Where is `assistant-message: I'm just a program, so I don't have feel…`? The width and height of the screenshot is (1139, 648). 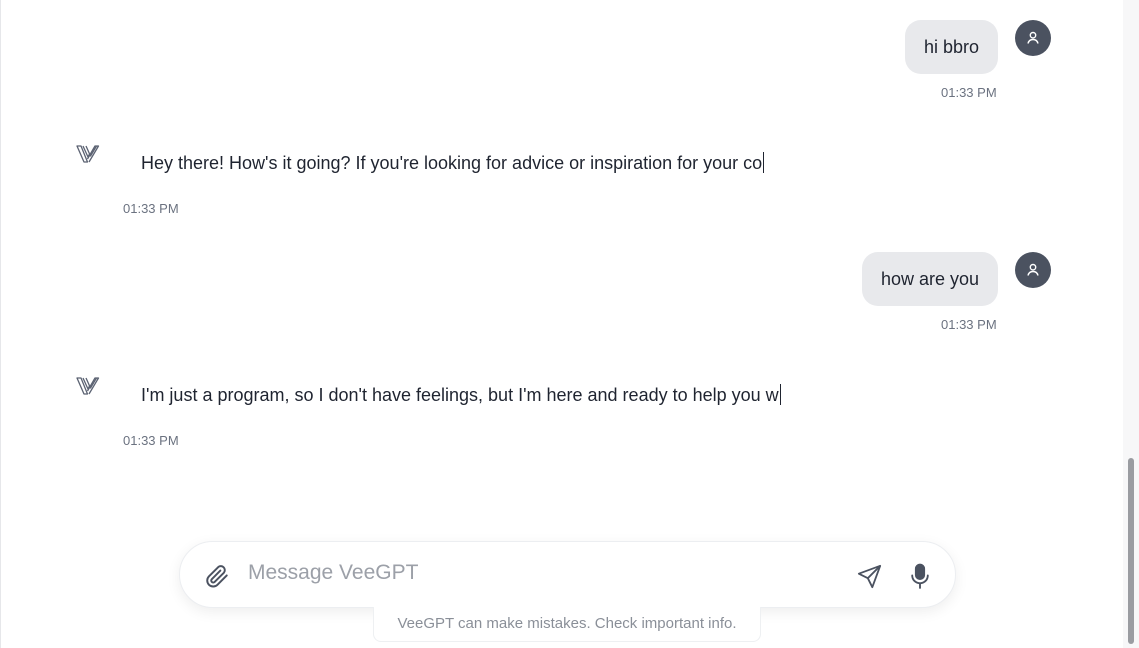
assistant-message: I'm just a program, so I don't have feel… is located at coordinates (461, 395).